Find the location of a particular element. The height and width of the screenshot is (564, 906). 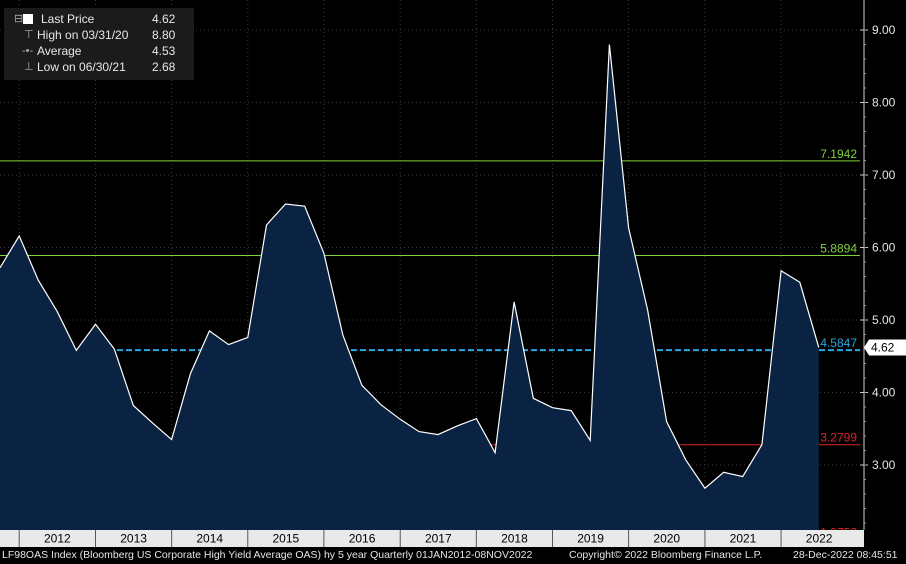

average-marker-icon: -•- is located at coordinates (28, 51).